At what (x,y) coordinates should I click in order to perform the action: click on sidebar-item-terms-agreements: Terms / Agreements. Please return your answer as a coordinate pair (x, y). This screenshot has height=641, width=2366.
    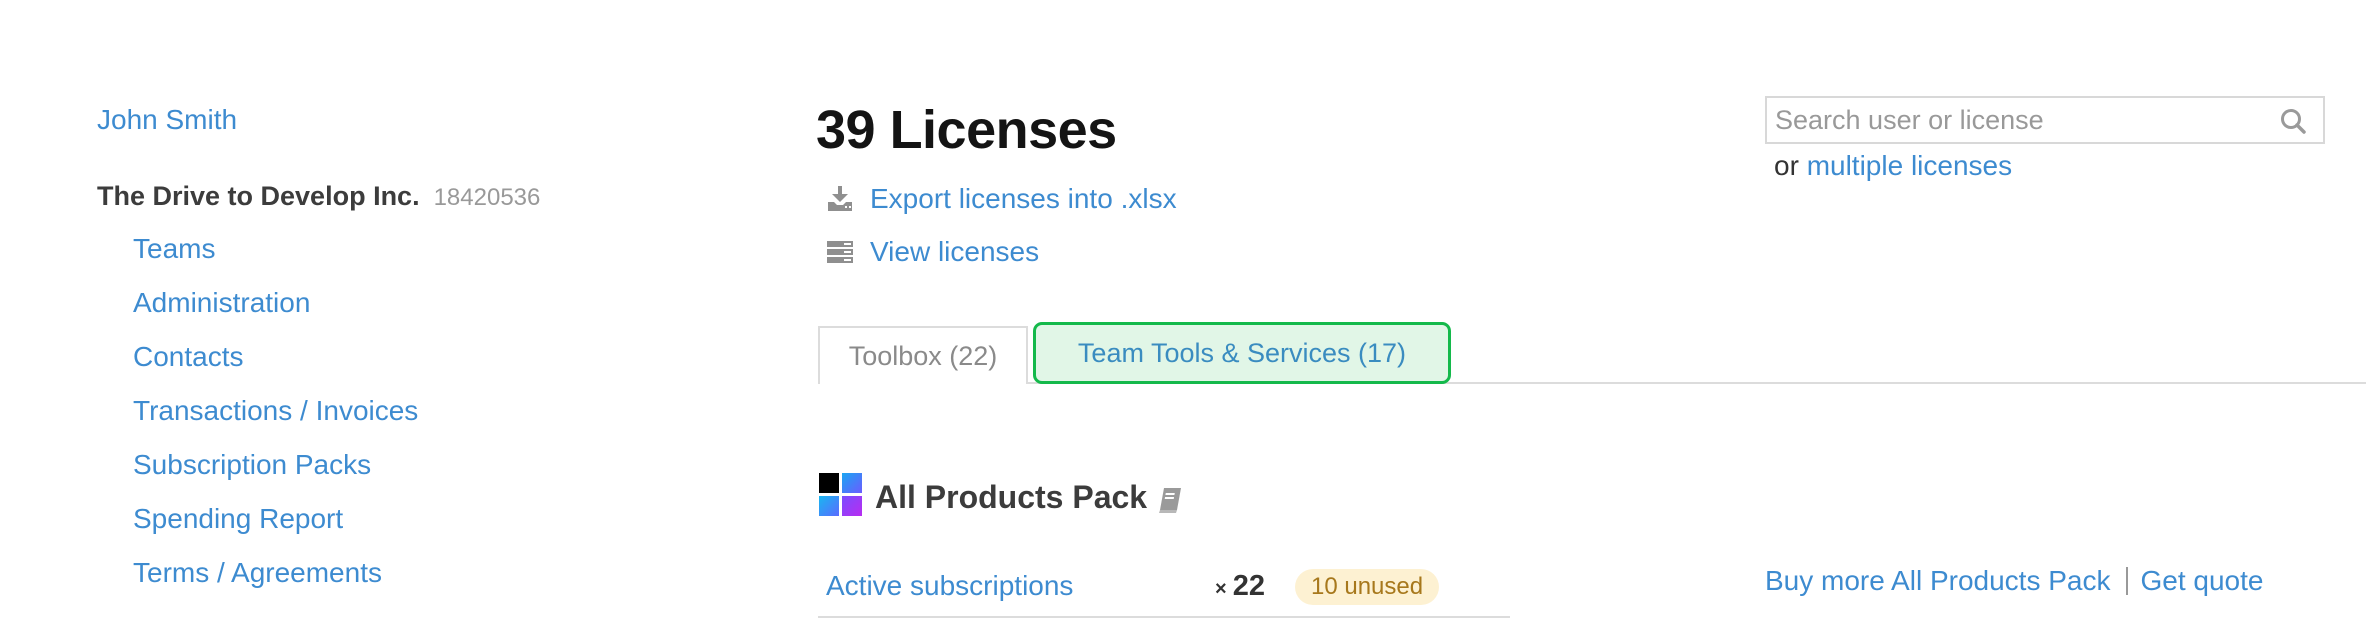
    Looking at the image, I should click on (257, 572).